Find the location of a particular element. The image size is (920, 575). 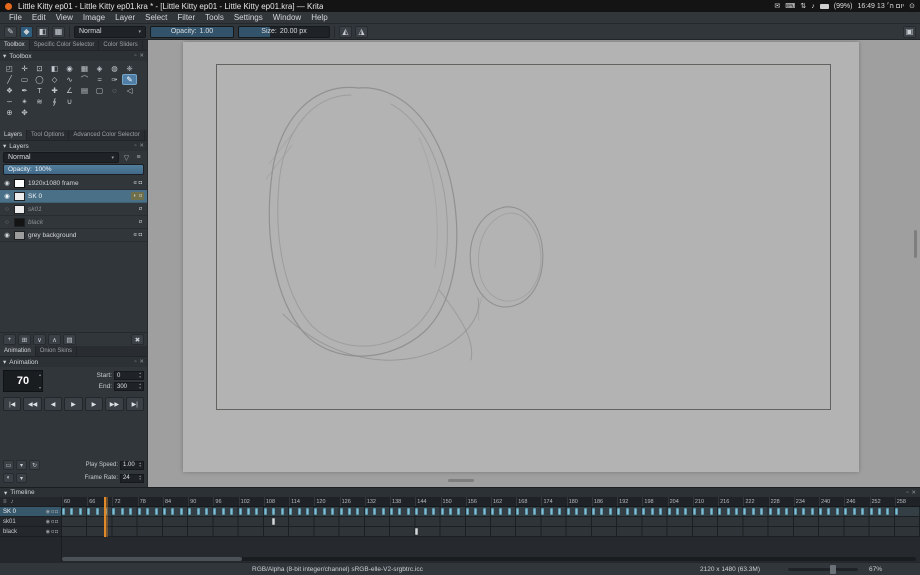

ruler-label-234: 234 is located at coordinates (806, 501).